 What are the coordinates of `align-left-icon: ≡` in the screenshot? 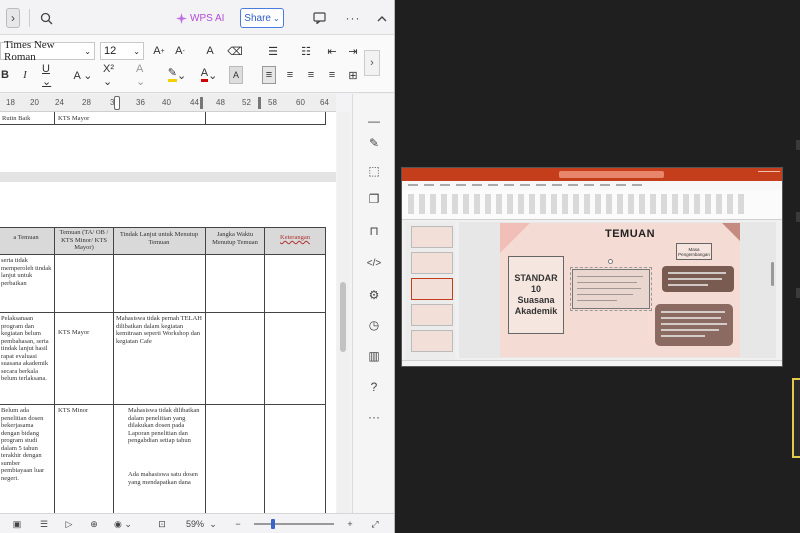 It's located at (269, 75).